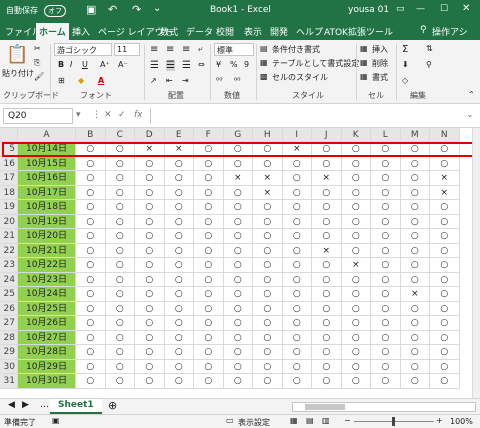 The width and height of the screenshot is (480, 428). Describe the element at coordinates (296, 49) in the screenshot. I see `conditional-format-button: 条件付き書式` at that location.